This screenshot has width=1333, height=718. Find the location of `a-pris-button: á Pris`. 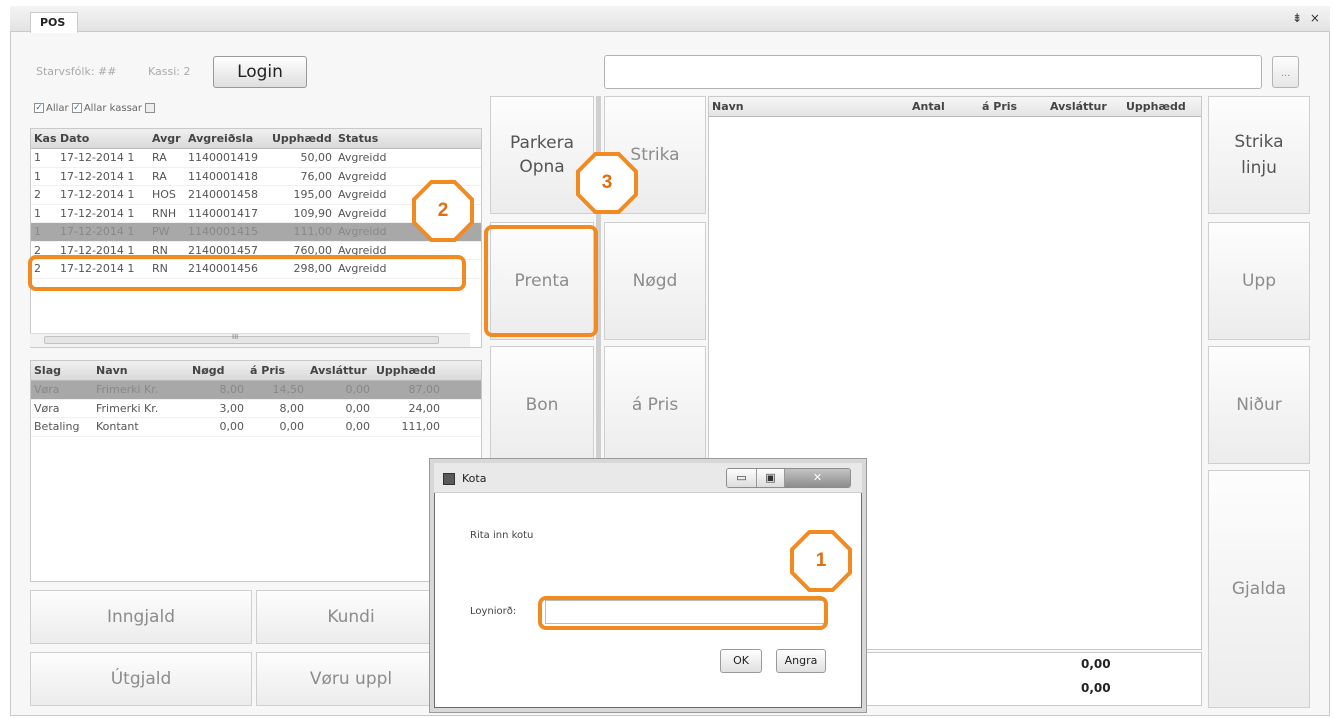

a-pris-button: á Pris is located at coordinates (655, 405).